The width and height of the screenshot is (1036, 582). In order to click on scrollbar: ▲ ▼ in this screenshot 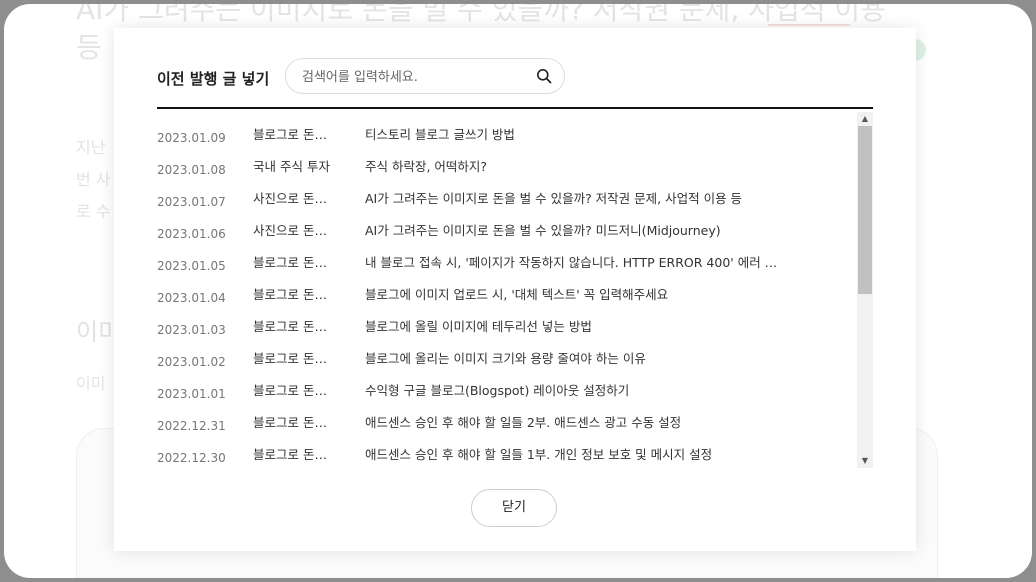, I will do `click(865, 290)`.